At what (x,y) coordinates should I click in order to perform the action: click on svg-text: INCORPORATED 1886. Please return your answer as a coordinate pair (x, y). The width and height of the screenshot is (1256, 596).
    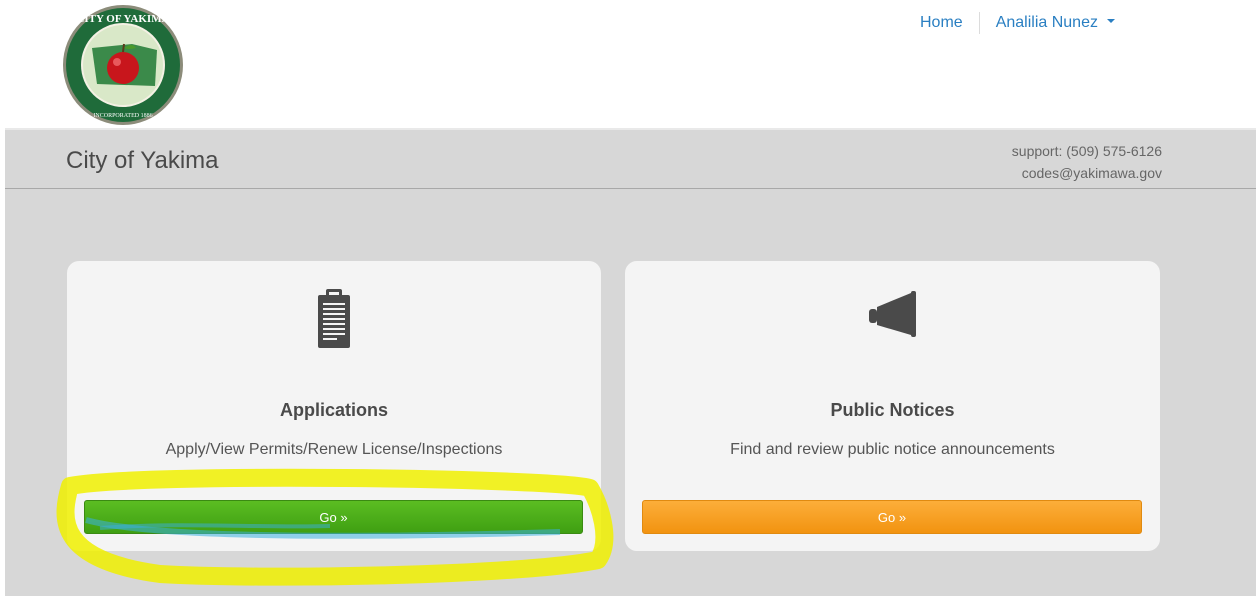
    Looking at the image, I should click on (122, 116).